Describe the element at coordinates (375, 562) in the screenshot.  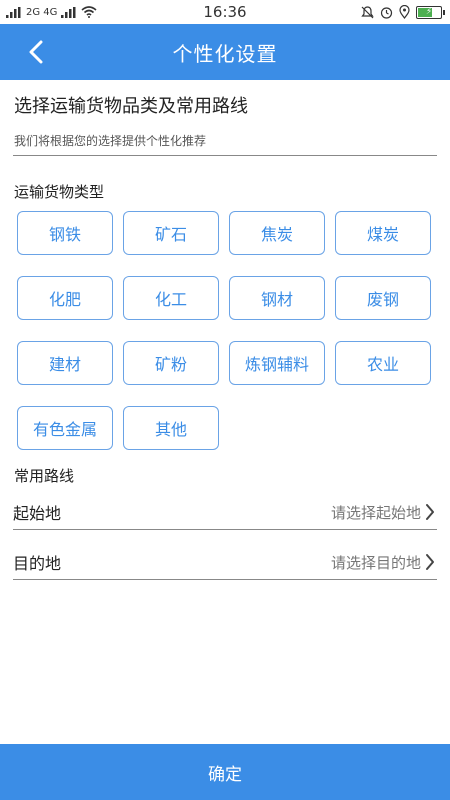
I see `destination-placeholder: 请选择目的地` at that location.